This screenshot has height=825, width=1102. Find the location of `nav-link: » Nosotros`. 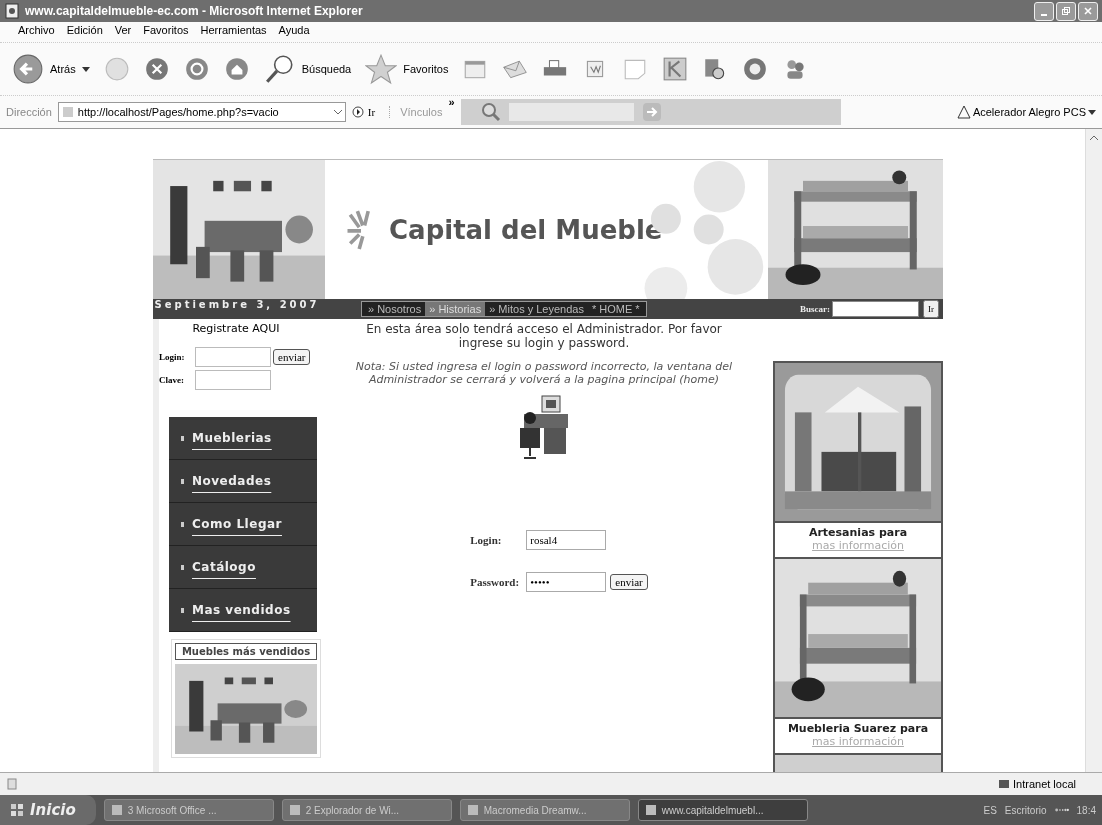

nav-link: » Nosotros is located at coordinates (395, 309).